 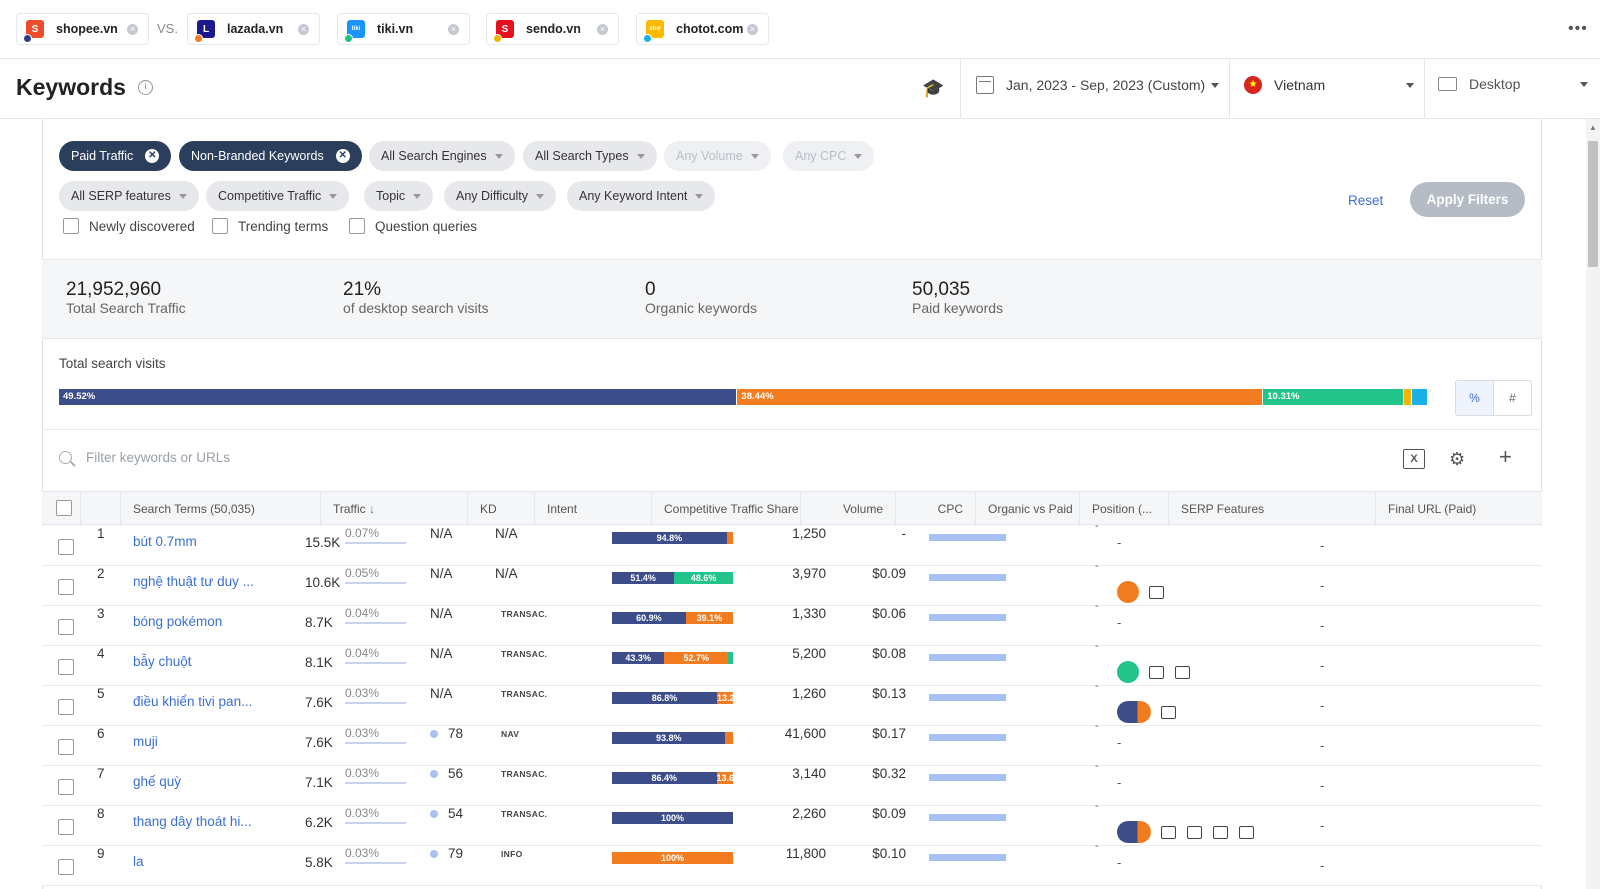 I want to click on filter-checkbox: Newly discovered, so click(x=129, y=226).